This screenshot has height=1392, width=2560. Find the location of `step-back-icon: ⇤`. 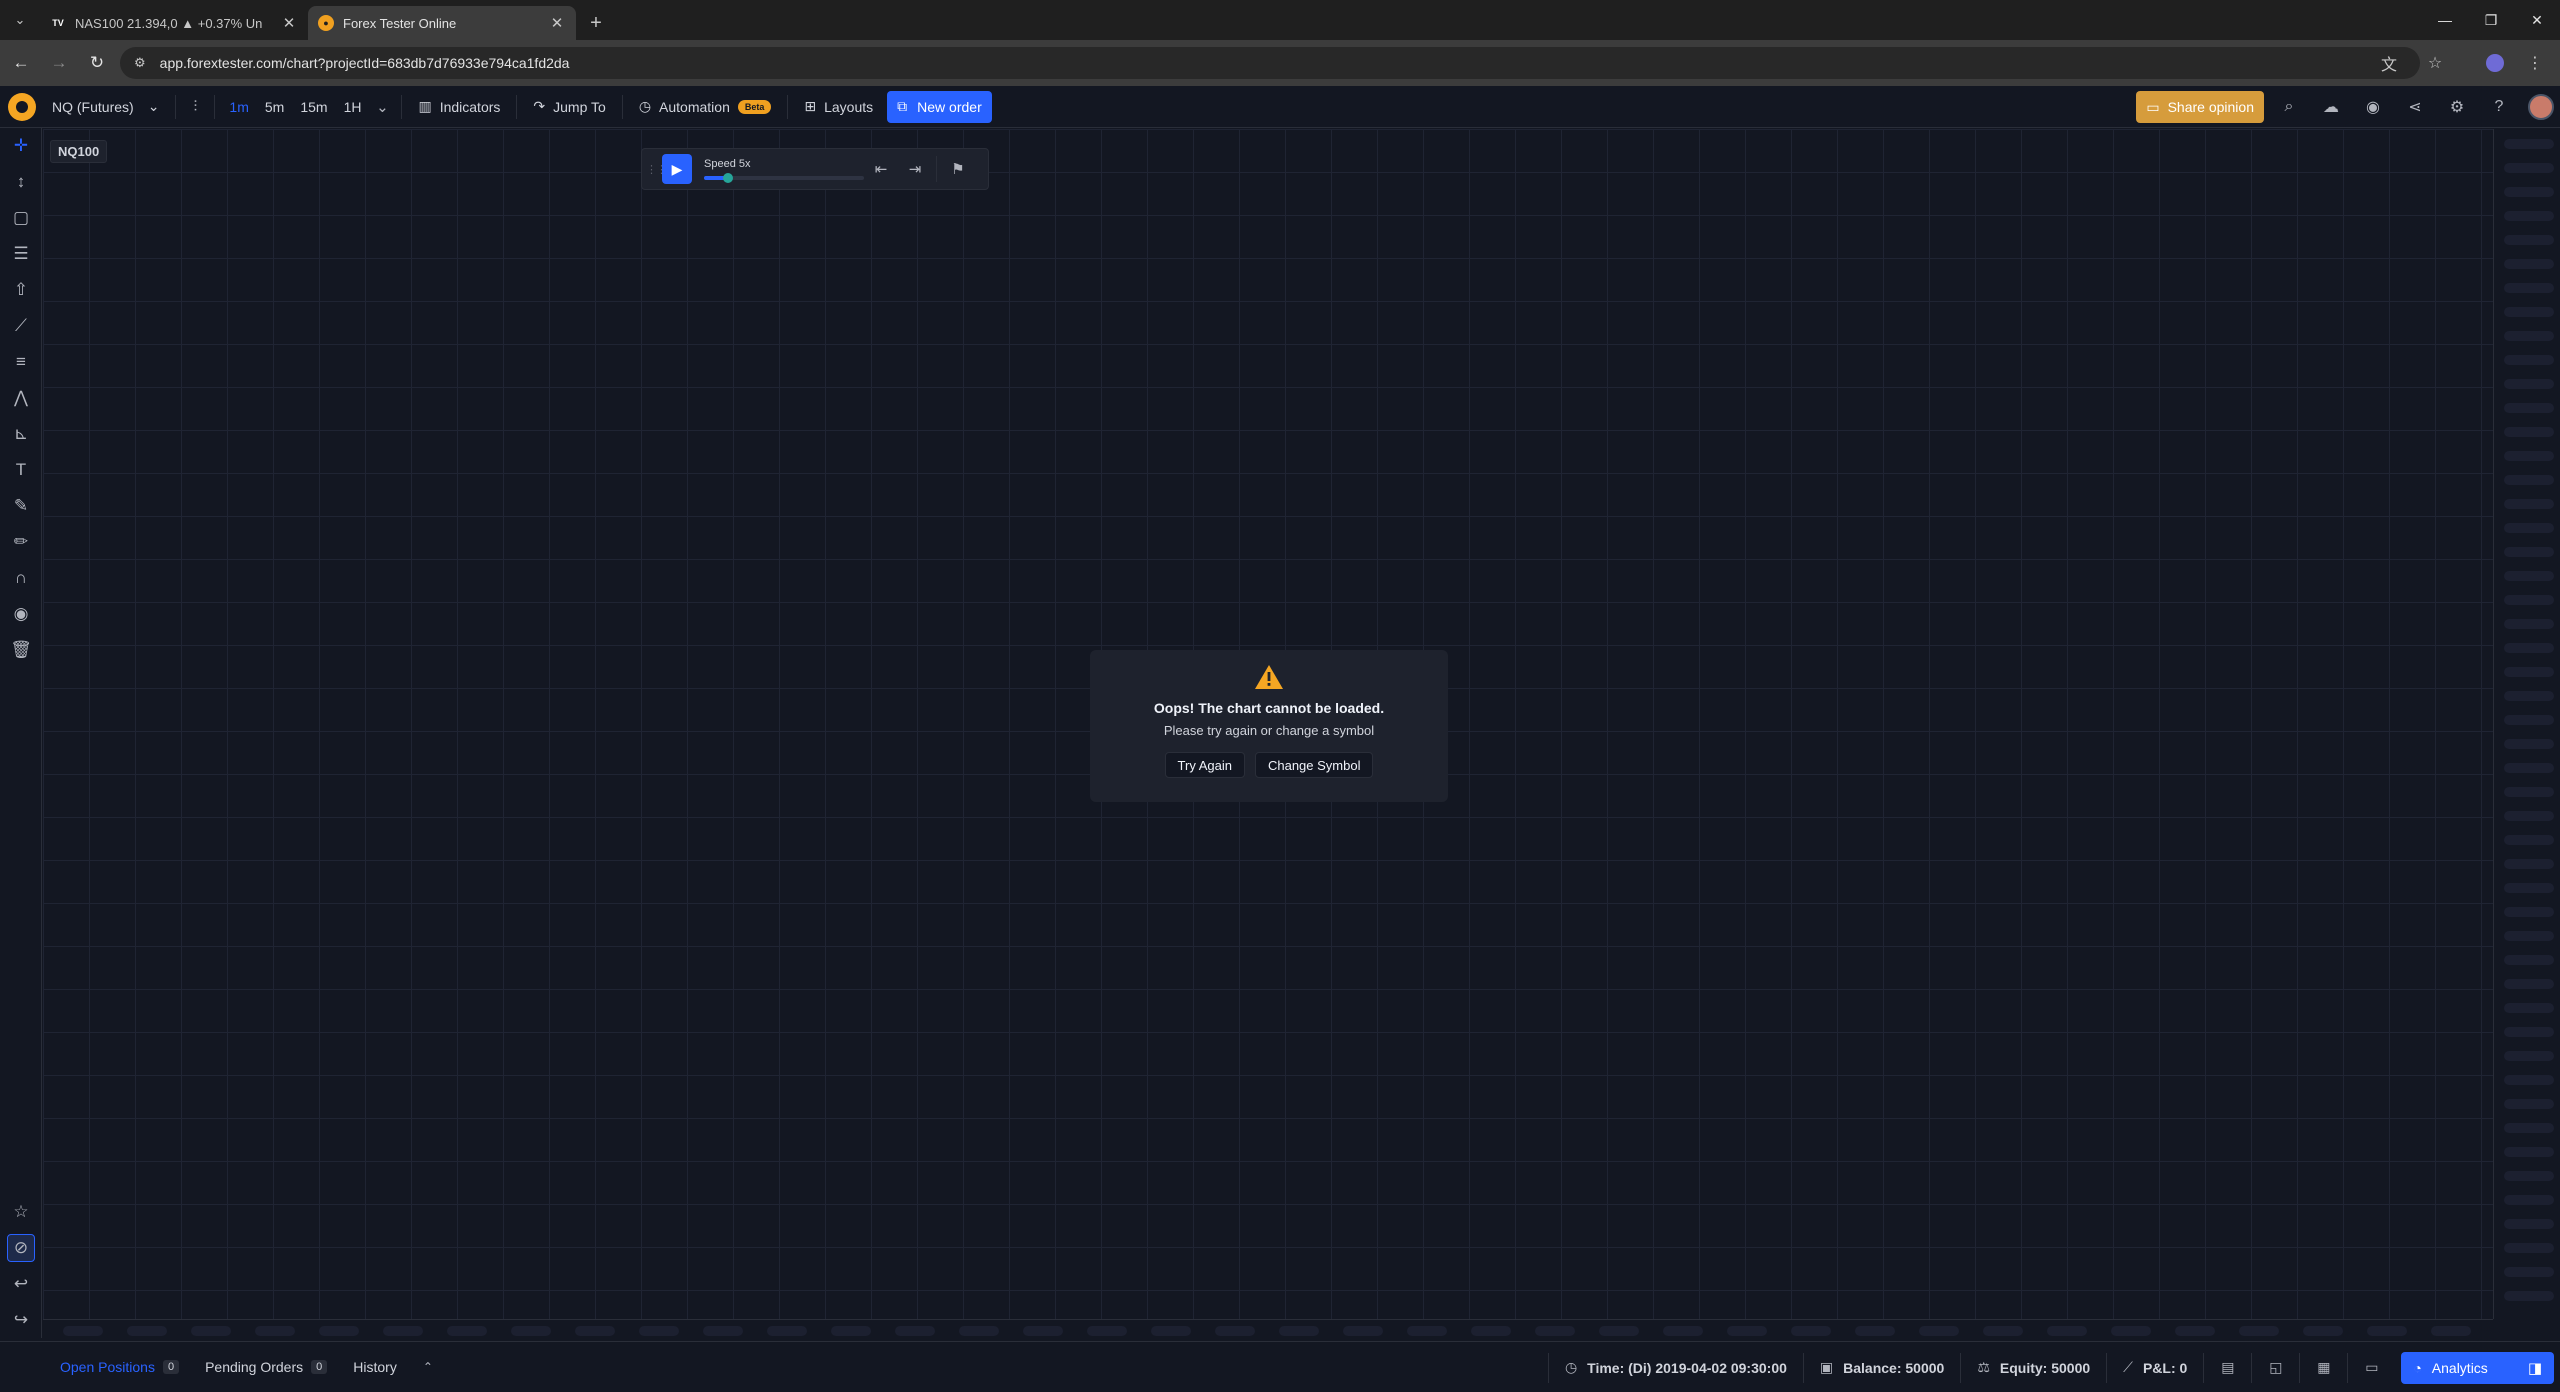

step-back-icon: ⇤ is located at coordinates (881, 169).